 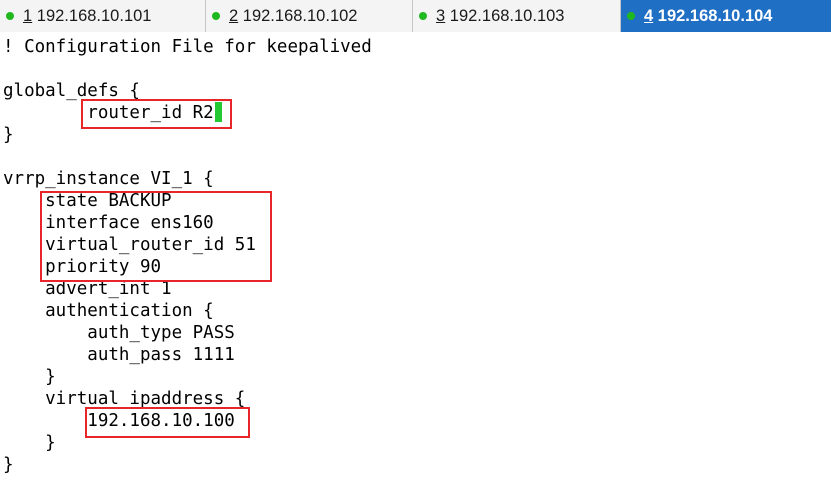 What do you see at coordinates (108, 223) in the screenshot?
I see `terminal-line: interface ens160` at bounding box center [108, 223].